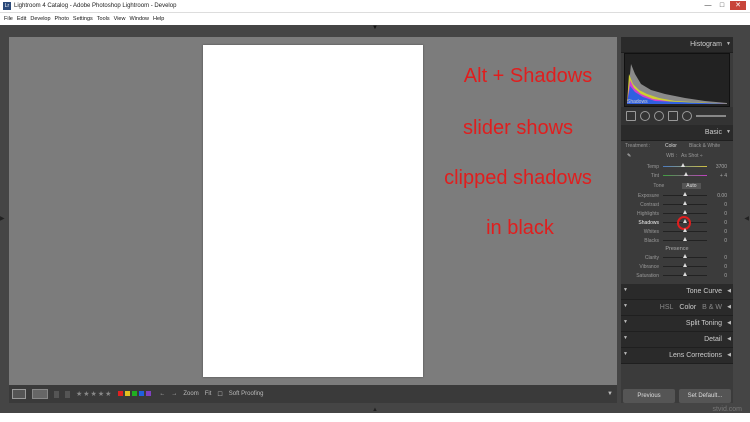 The width and height of the screenshot is (750, 422). Describe the element at coordinates (142, 393) in the screenshot. I see `blue-label-swatch` at that location.